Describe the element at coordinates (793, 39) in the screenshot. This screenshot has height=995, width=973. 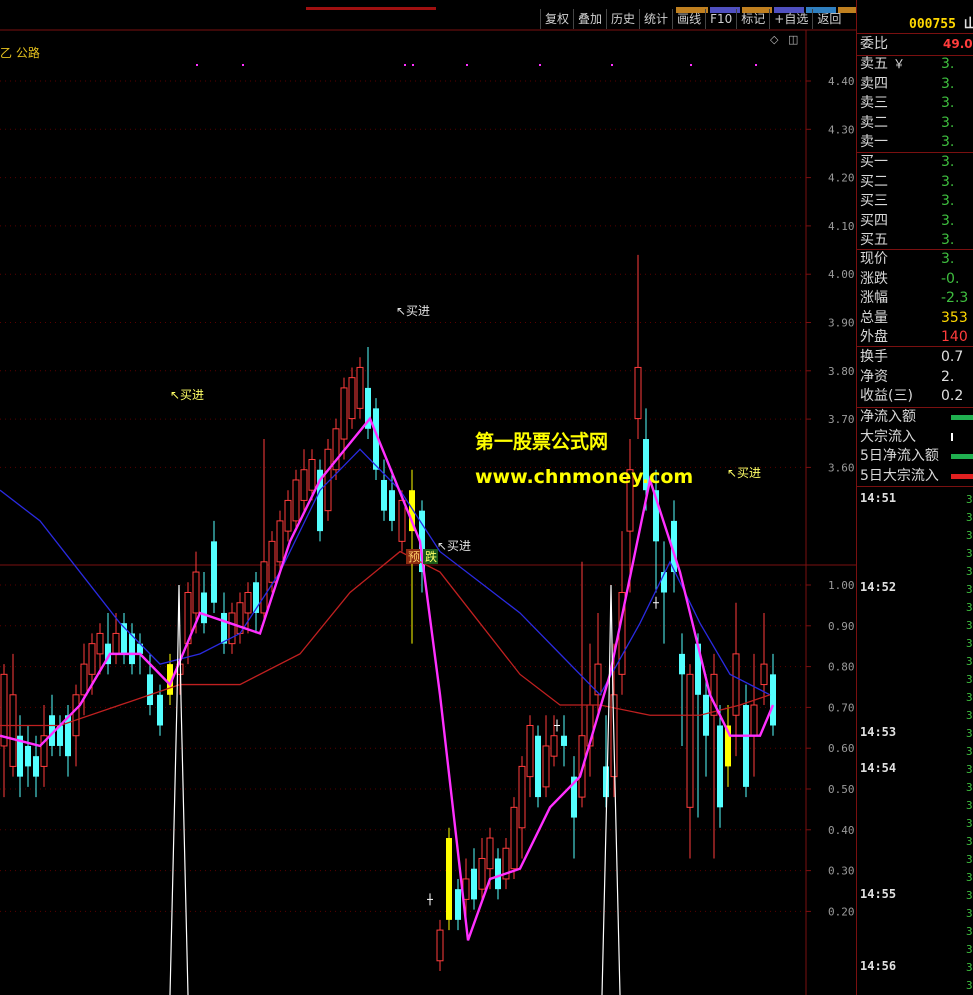
I see `window-icon: ◫` at that location.